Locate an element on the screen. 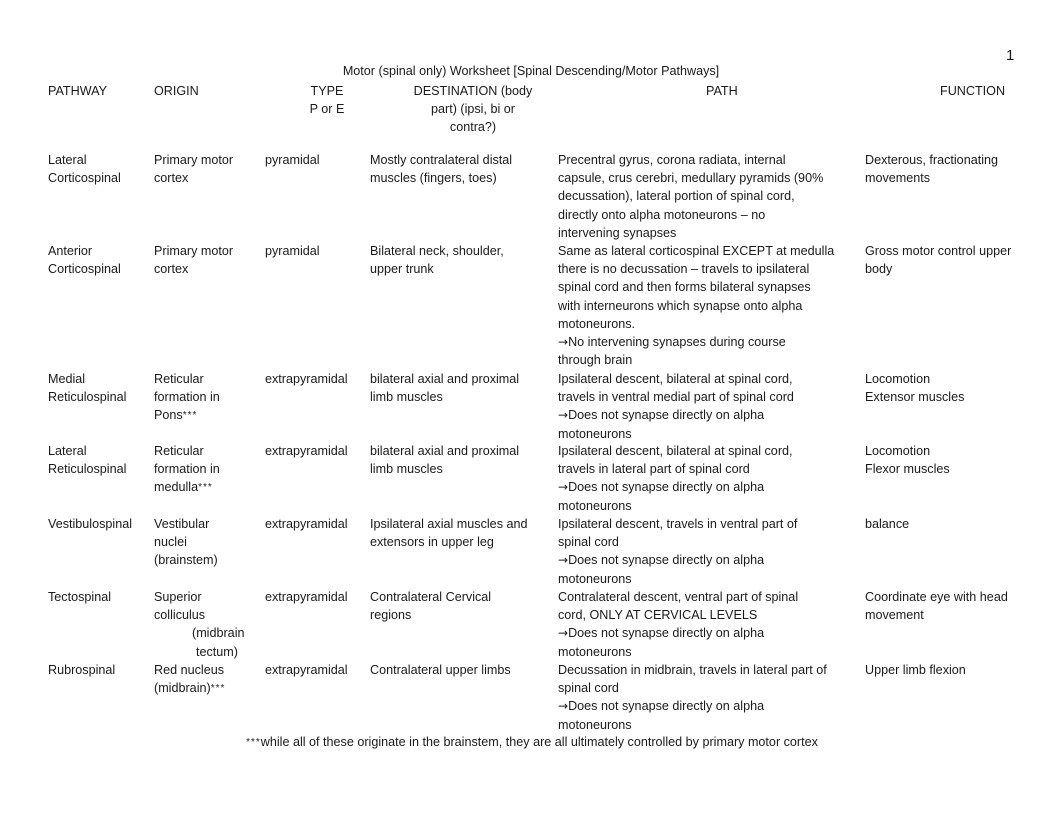 This screenshot has width=1062, height=822. header-function: FUNCTION is located at coordinates (973, 91).